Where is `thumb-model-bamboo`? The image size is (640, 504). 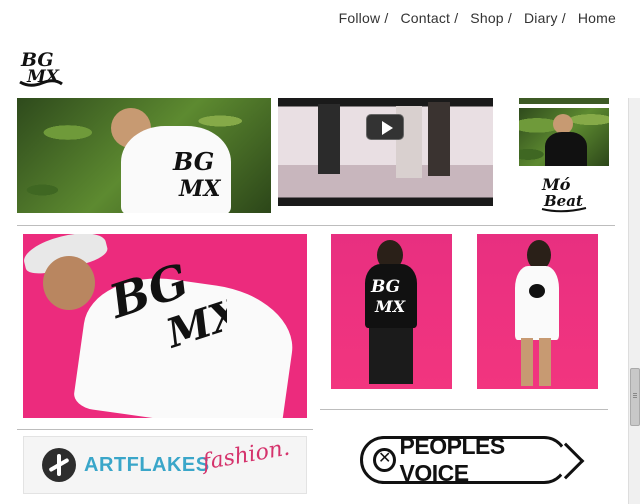 thumb-model-bamboo is located at coordinates (564, 137).